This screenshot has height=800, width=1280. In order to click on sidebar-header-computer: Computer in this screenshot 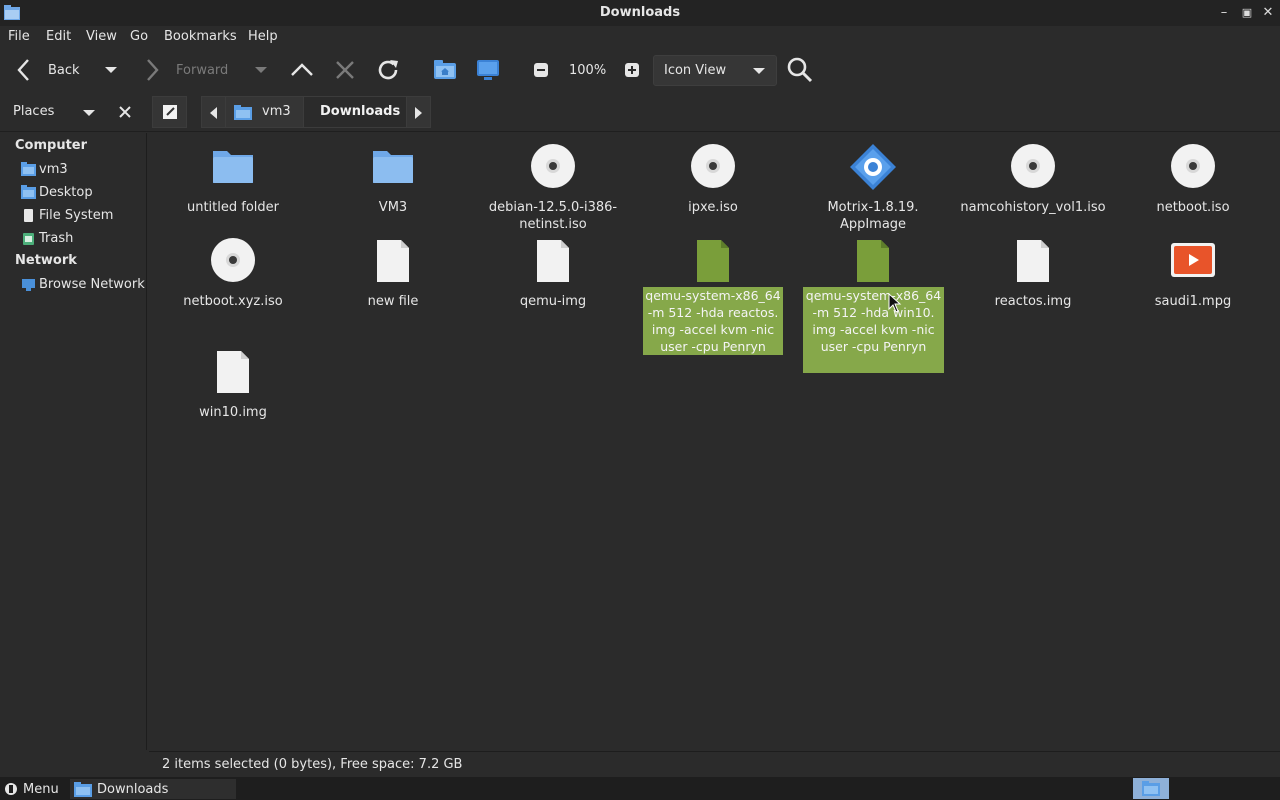, I will do `click(51, 145)`.